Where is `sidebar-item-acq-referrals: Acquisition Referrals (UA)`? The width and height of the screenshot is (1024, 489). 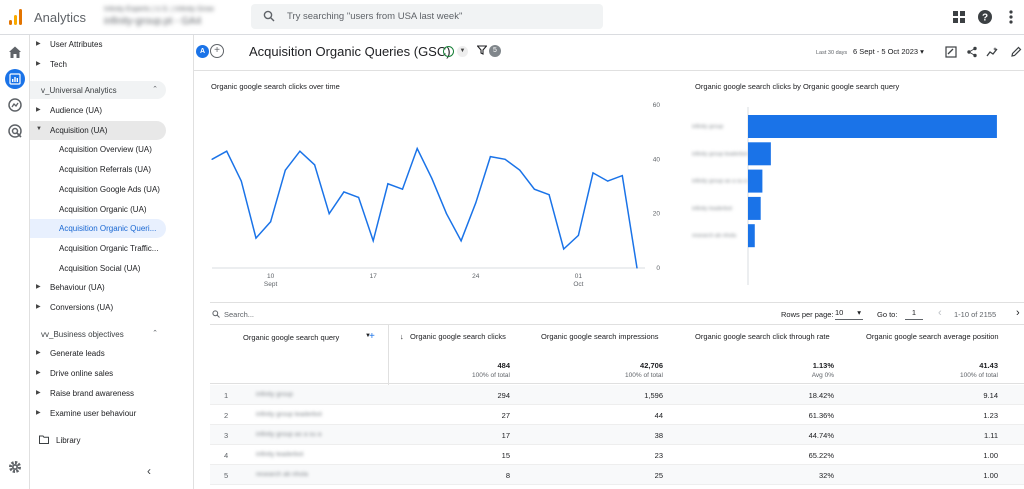 sidebar-item-acq-referrals: Acquisition Referrals (UA) is located at coordinates (112, 169).